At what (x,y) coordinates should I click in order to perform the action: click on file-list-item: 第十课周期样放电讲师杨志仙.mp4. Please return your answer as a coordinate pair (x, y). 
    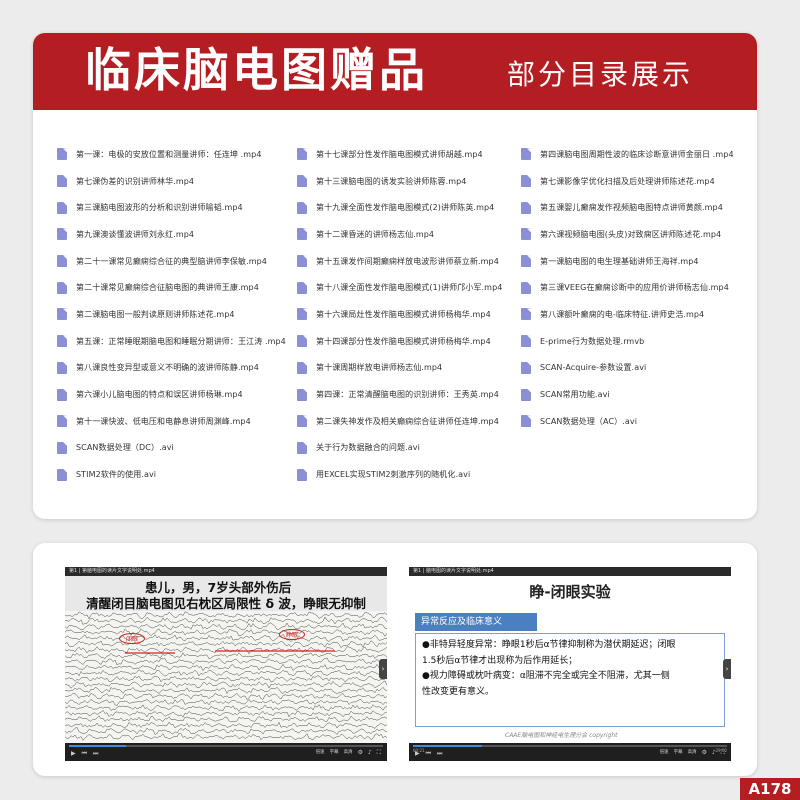
    Looking at the image, I should click on (399, 368).